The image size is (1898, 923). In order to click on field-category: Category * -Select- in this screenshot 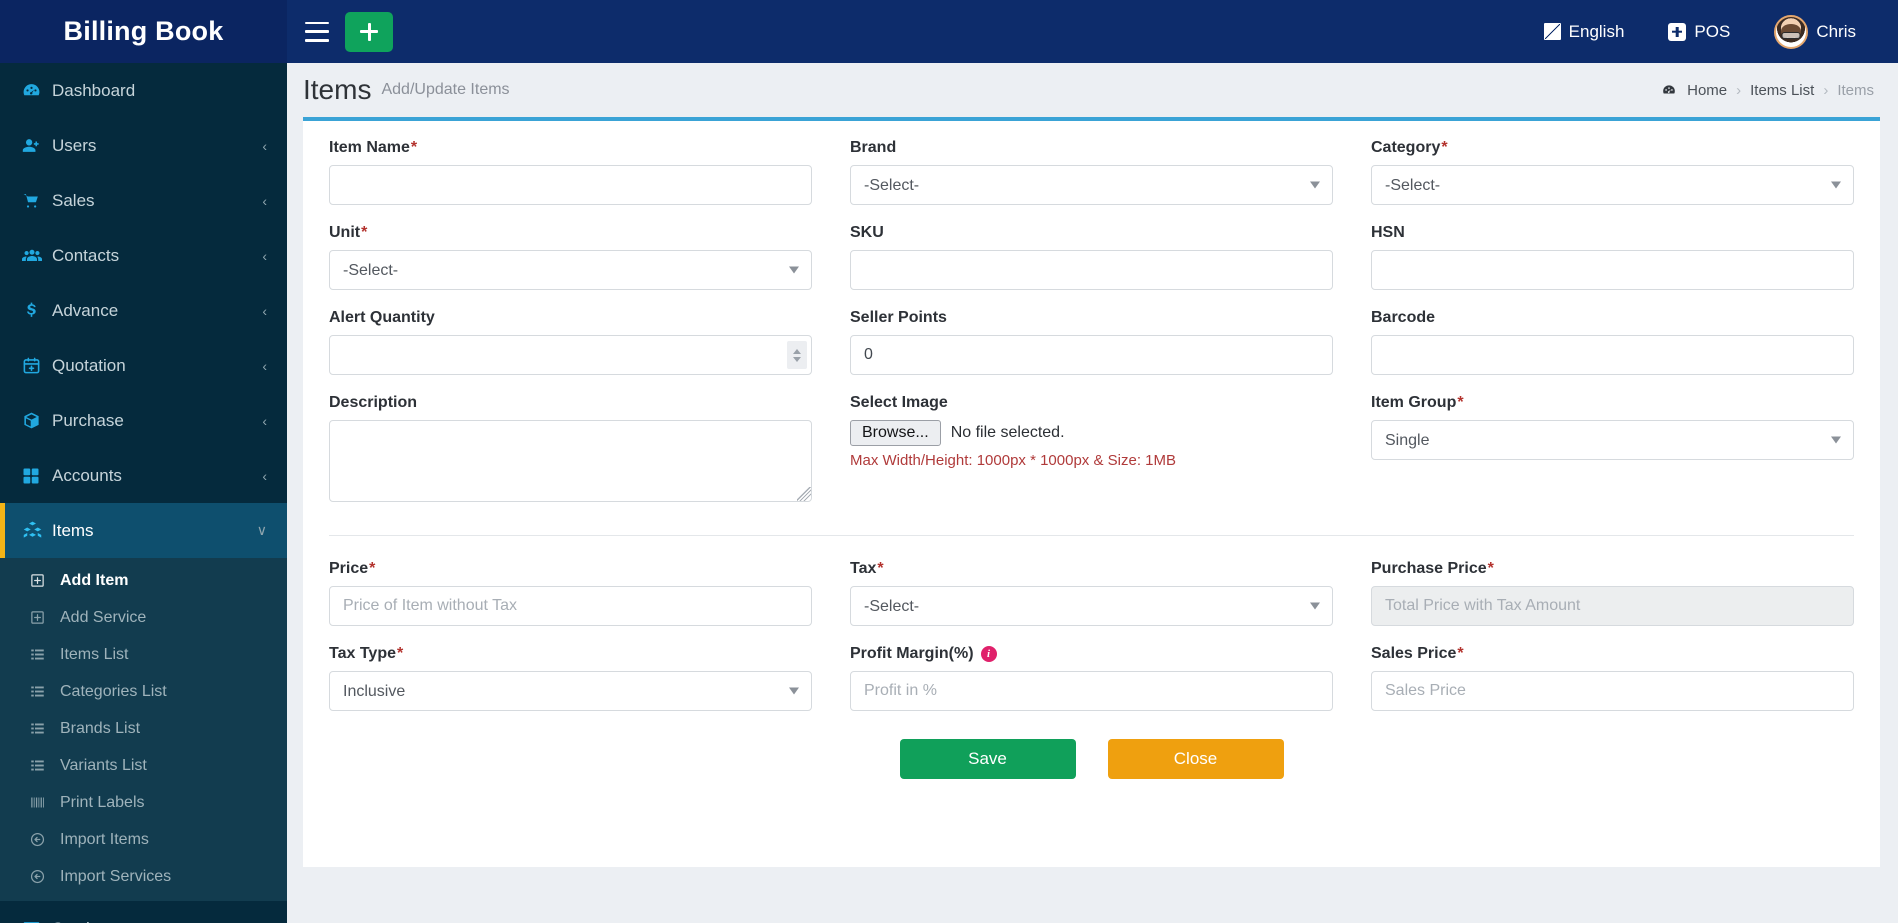, I will do `click(1612, 172)`.